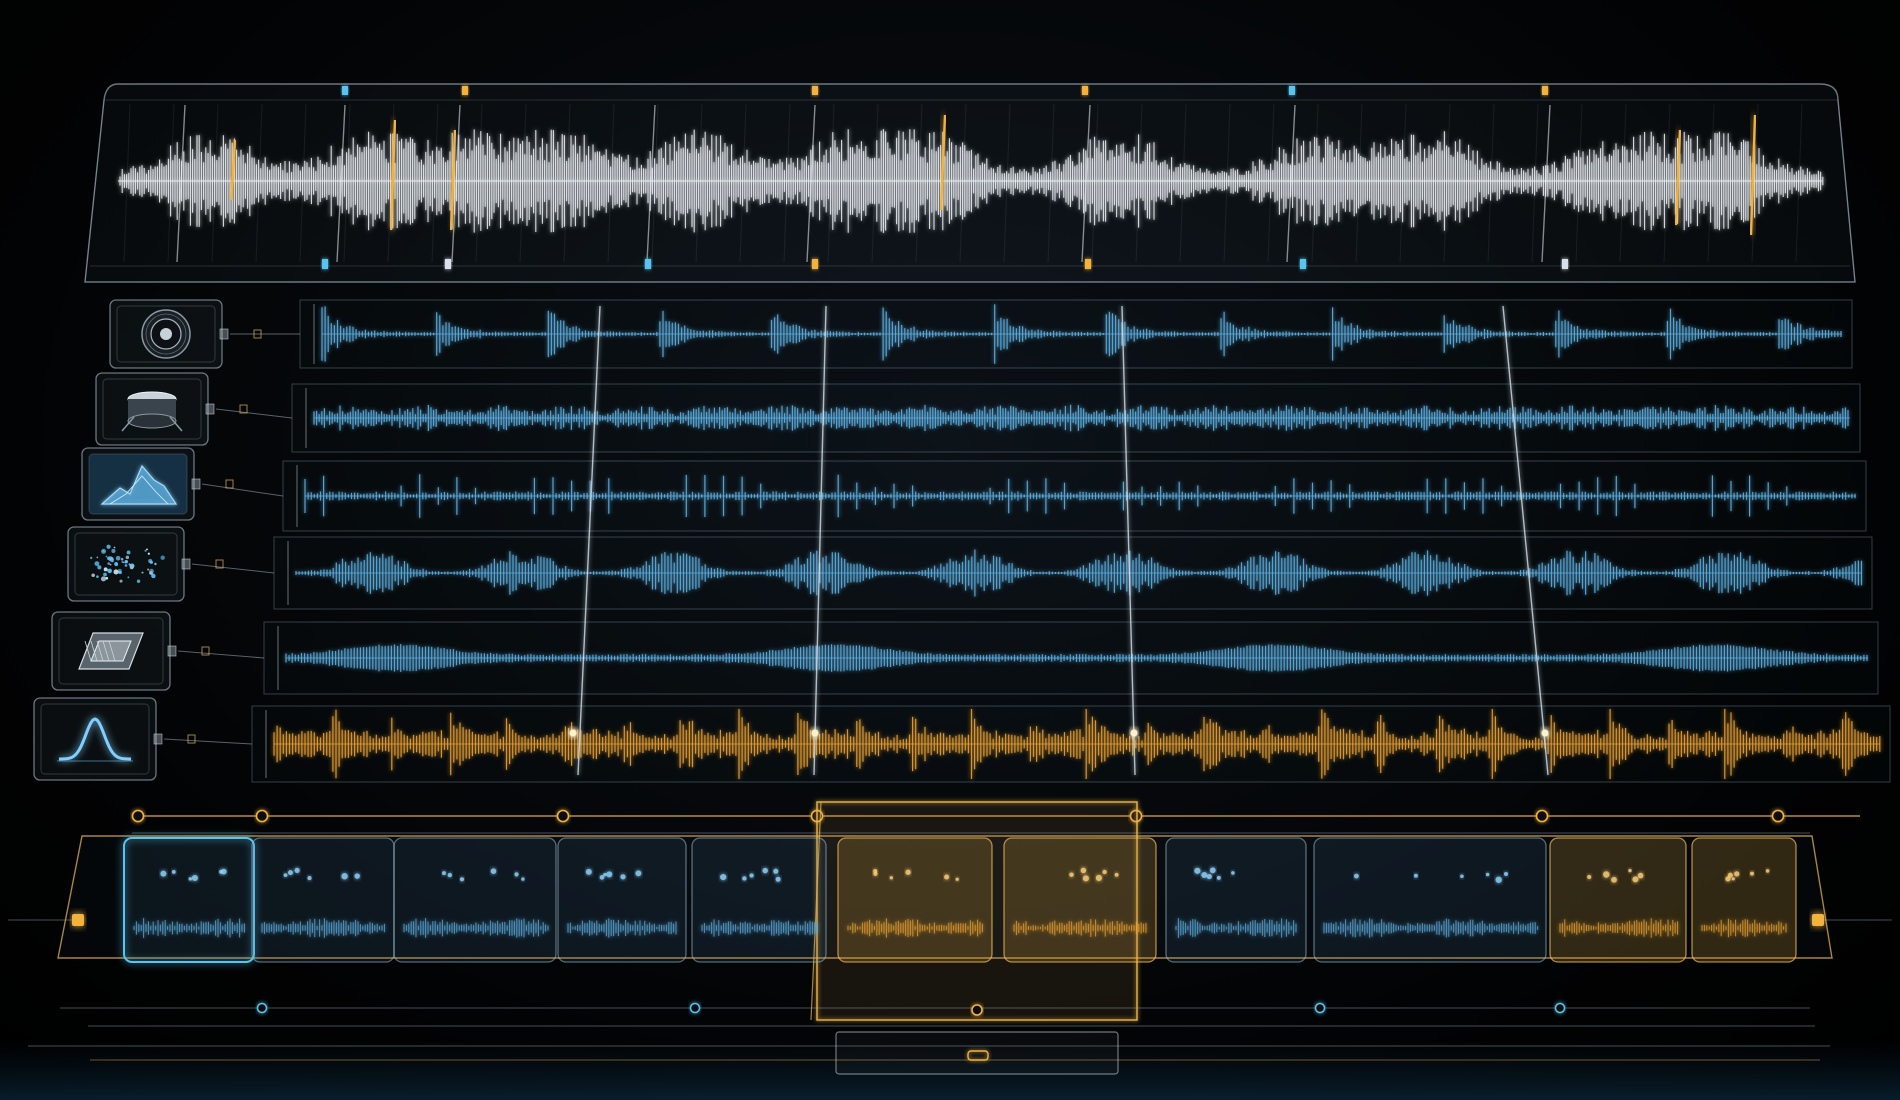  Describe the element at coordinates (977, 1010) in the screenshot. I see `selection-rail-node` at that location.